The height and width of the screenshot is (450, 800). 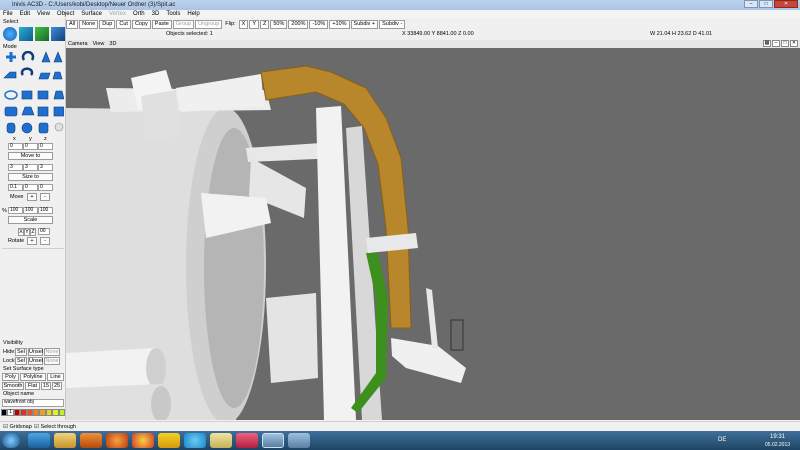 What do you see at coordinates (195, 440) in the screenshot?
I see `skype-icon` at bounding box center [195, 440].